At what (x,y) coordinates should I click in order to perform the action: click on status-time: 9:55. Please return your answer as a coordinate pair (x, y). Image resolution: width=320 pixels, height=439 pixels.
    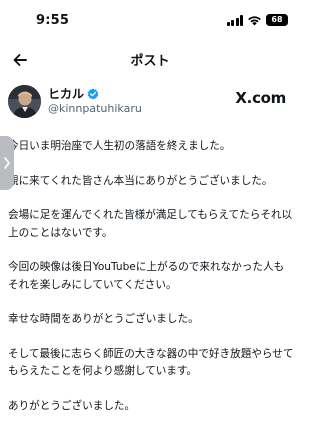
    Looking at the image, I should click on (53, 20).